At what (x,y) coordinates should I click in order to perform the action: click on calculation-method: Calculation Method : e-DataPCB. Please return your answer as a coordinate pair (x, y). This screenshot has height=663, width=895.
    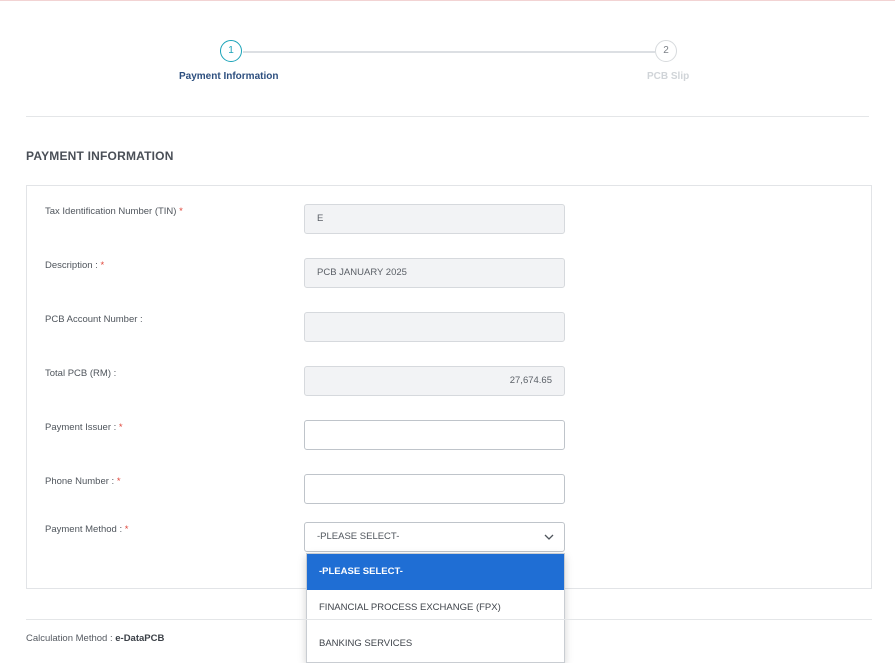
    Looking at the image, I should click on (95, 638).